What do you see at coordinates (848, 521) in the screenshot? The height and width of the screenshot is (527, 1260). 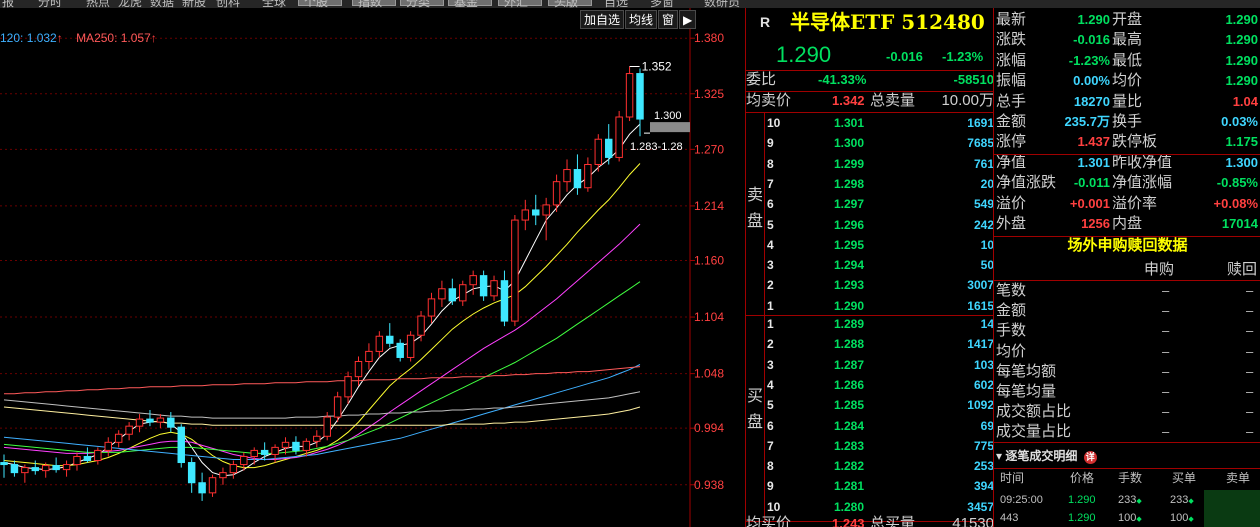 I see `avg-buy-price: 1.243` at bounding box center [848, 521].